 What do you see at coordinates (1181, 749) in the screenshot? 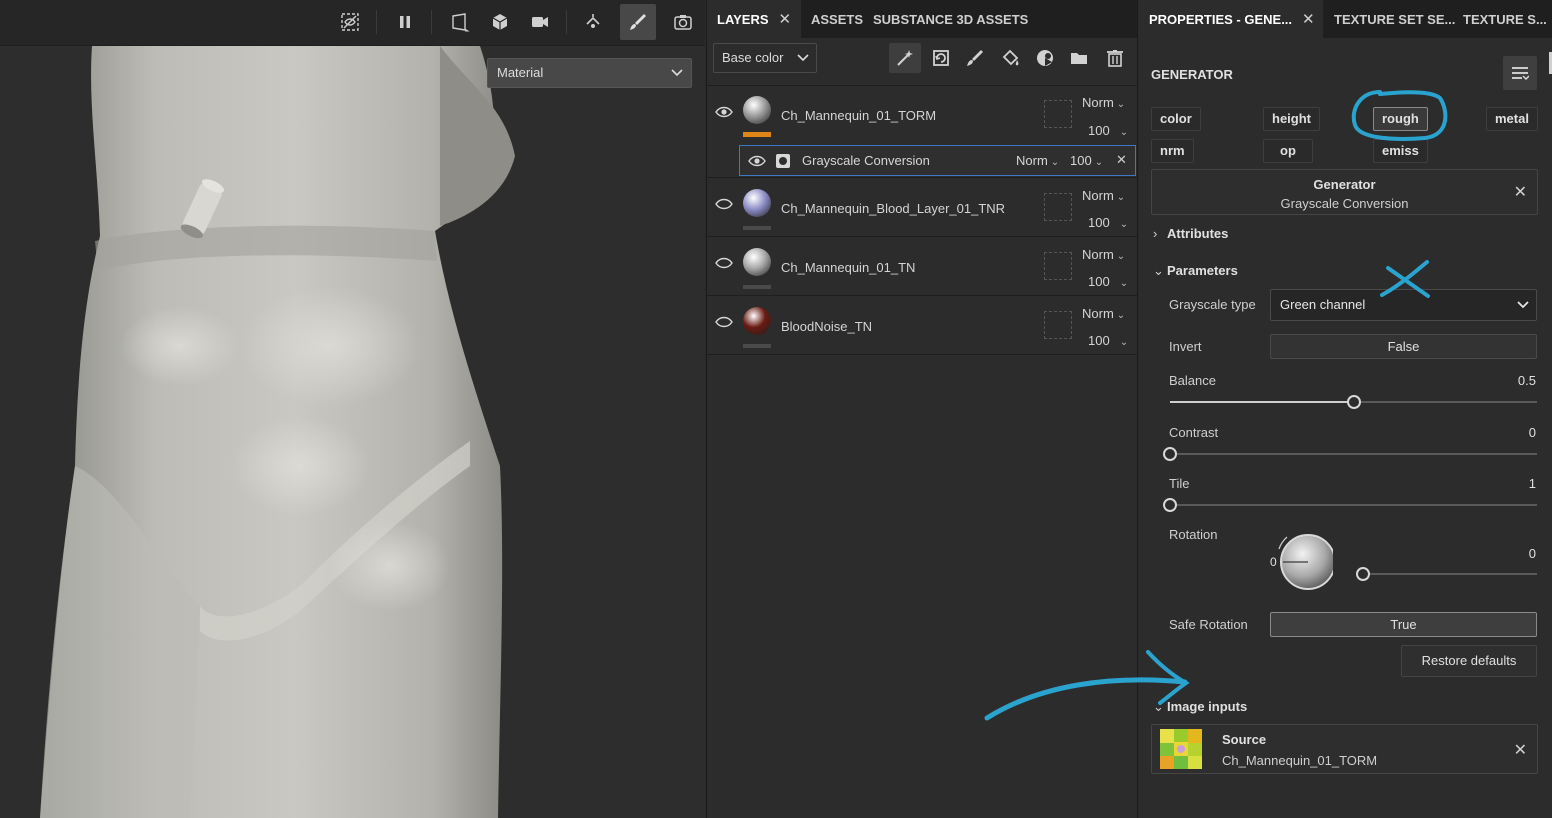
I see `source-texture-thumbnail` at bounding box center [1181, 749].